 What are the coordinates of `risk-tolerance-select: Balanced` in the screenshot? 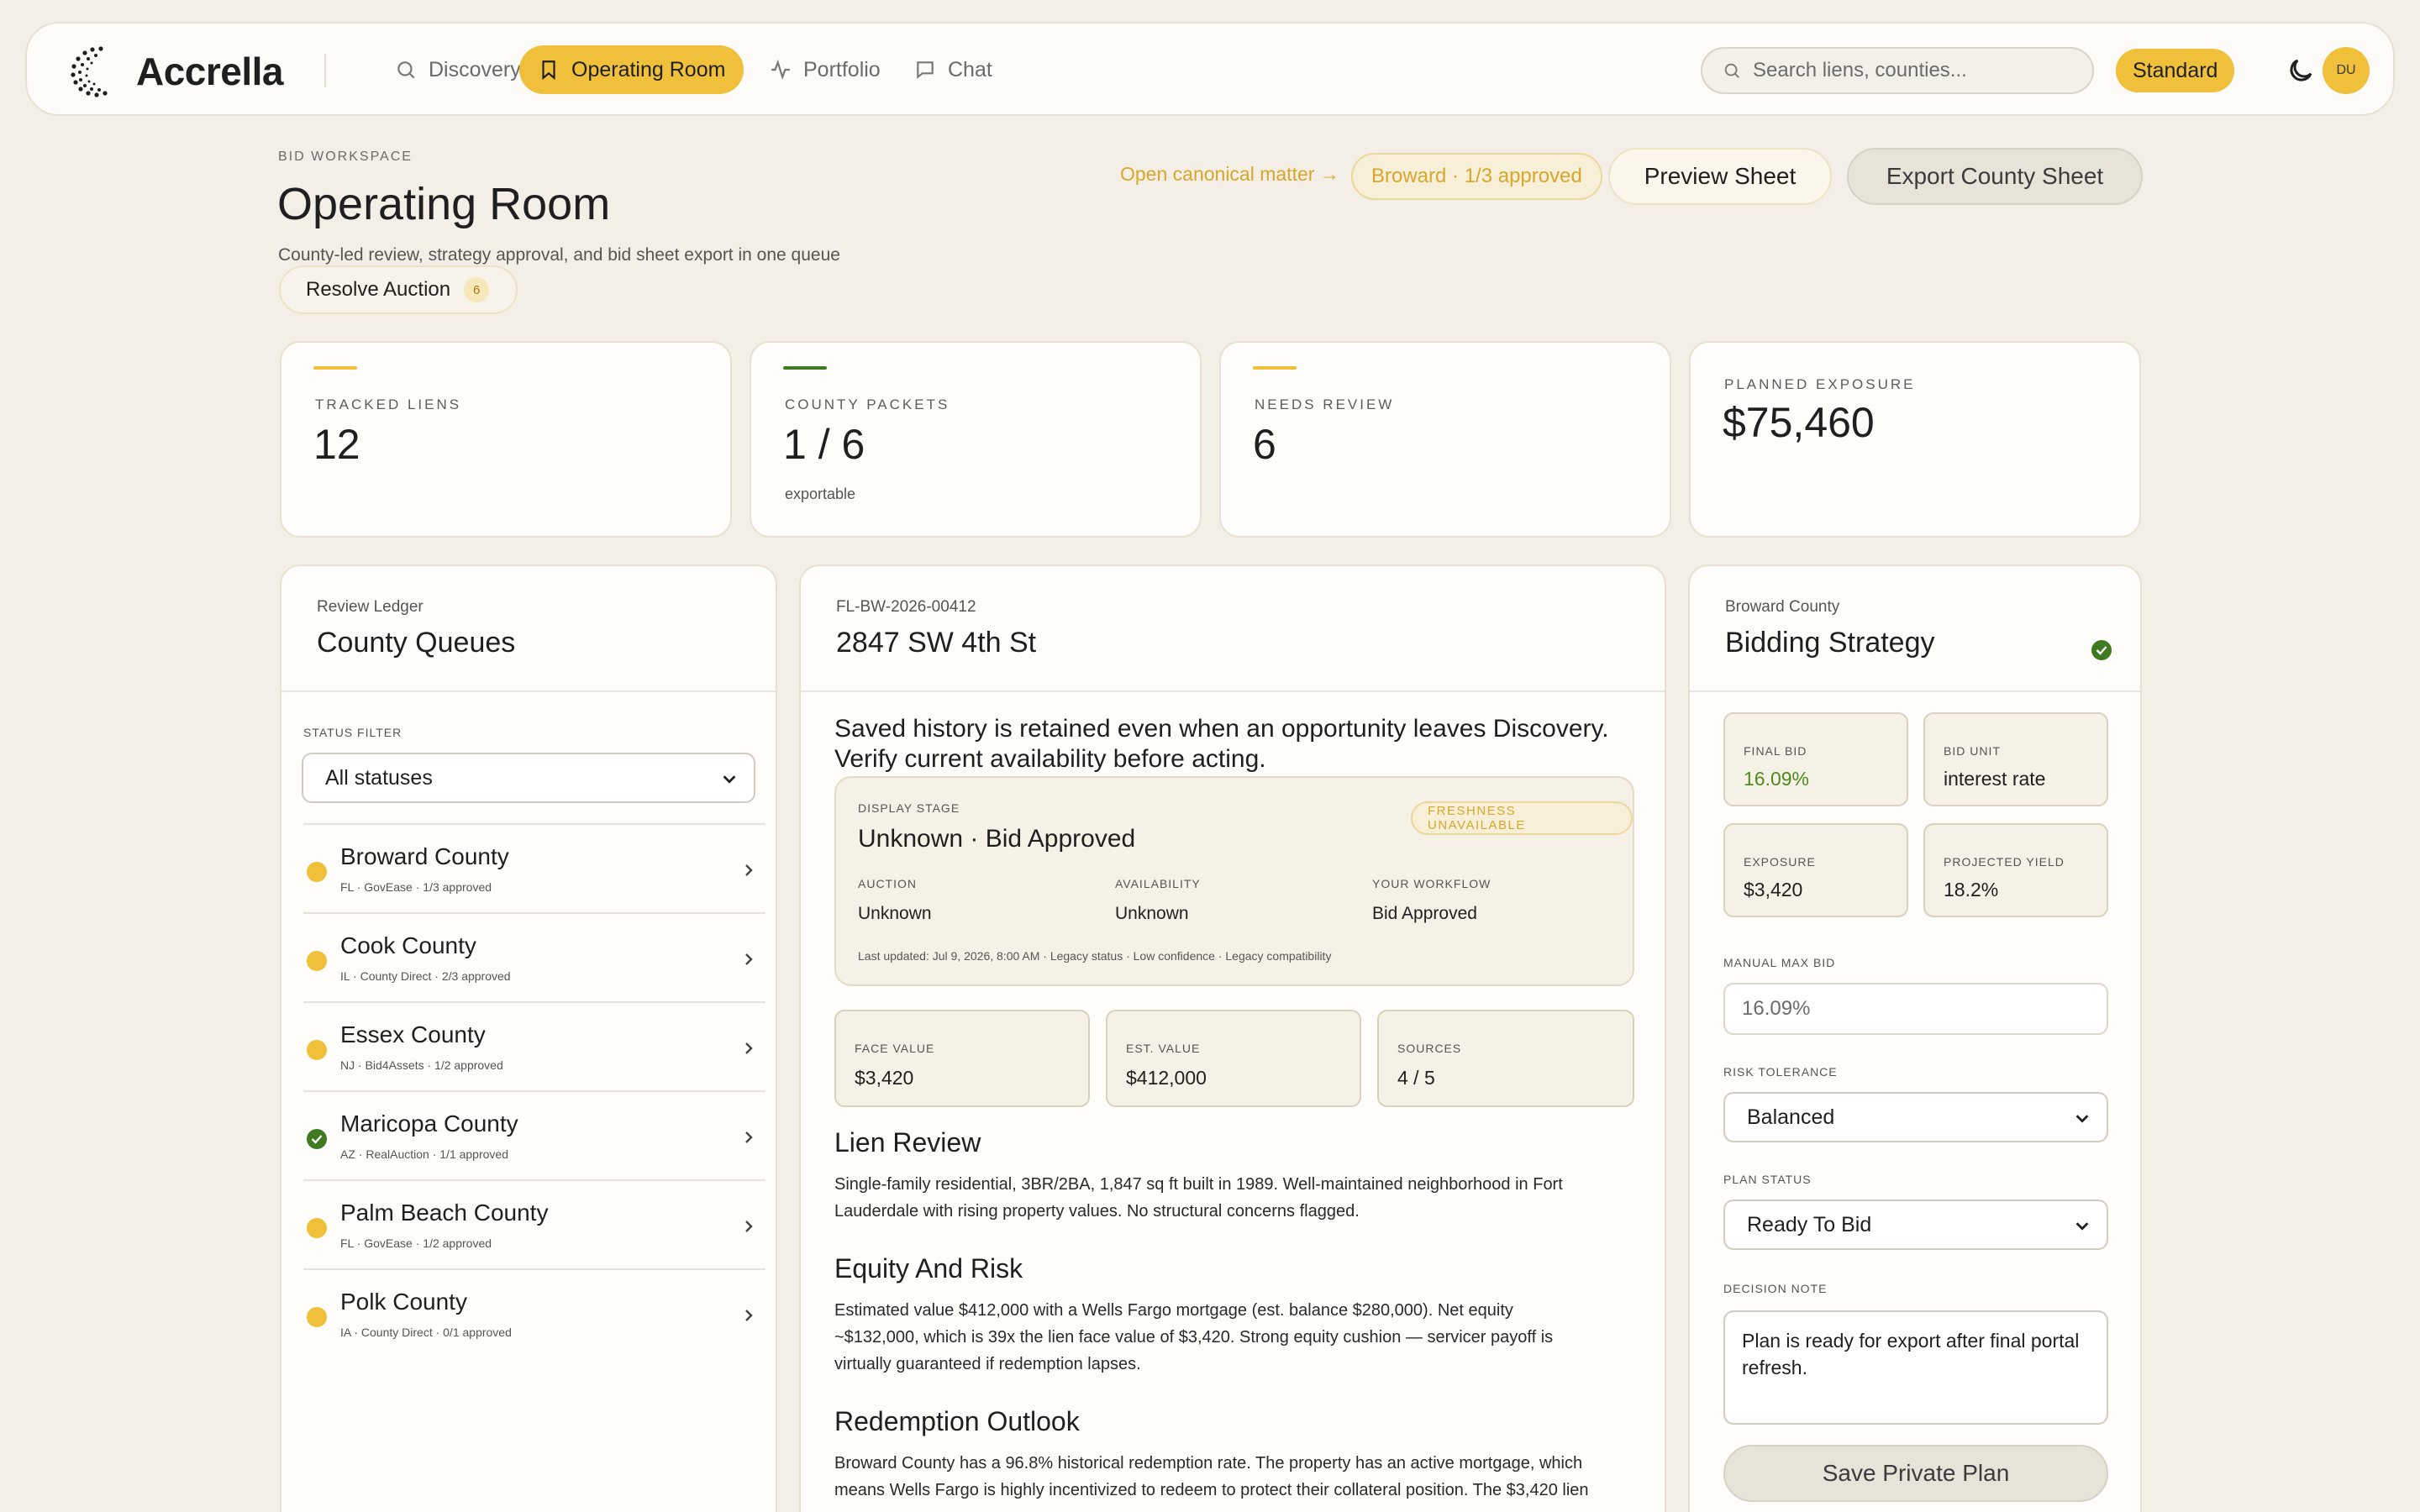 It's located at (1916, 1117).